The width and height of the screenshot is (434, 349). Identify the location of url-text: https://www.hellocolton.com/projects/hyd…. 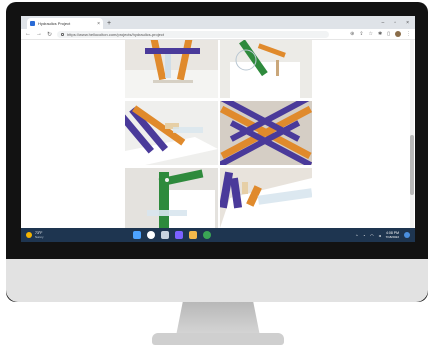
(115, 34).